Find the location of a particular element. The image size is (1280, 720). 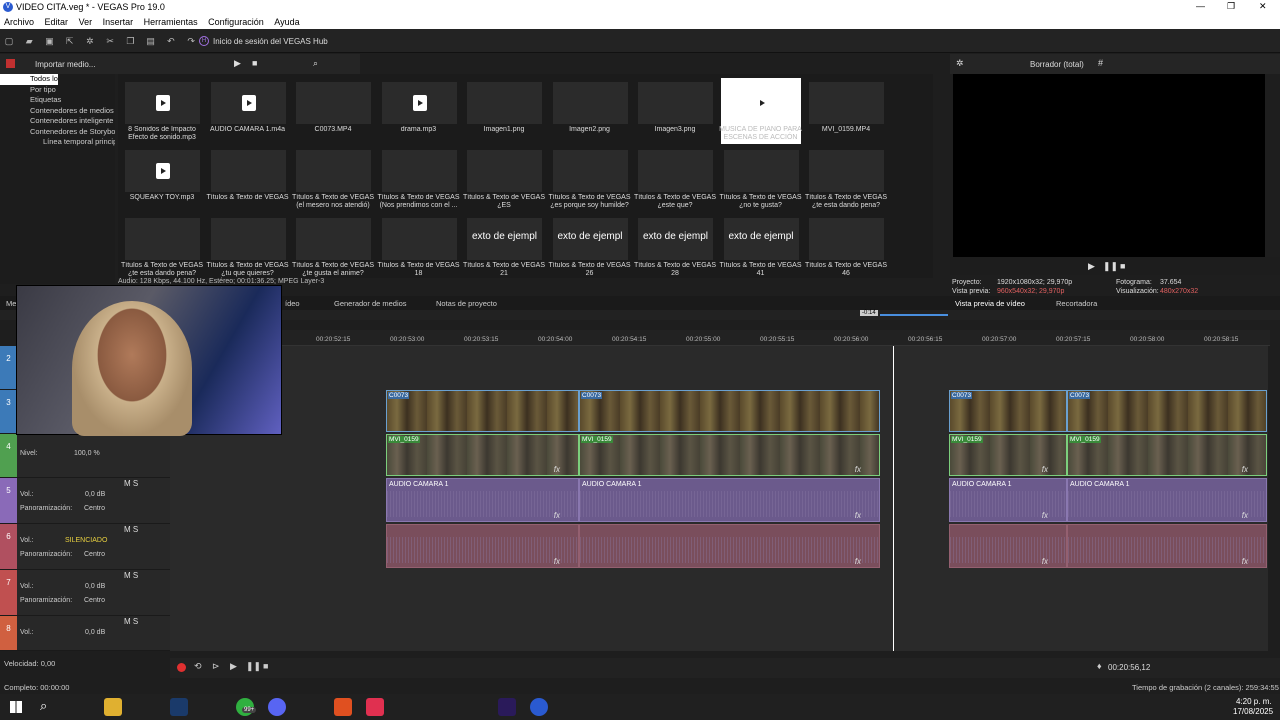

hub-login: Inicio de sesión del VEGAS Hub is located at coordinates (270, 41).